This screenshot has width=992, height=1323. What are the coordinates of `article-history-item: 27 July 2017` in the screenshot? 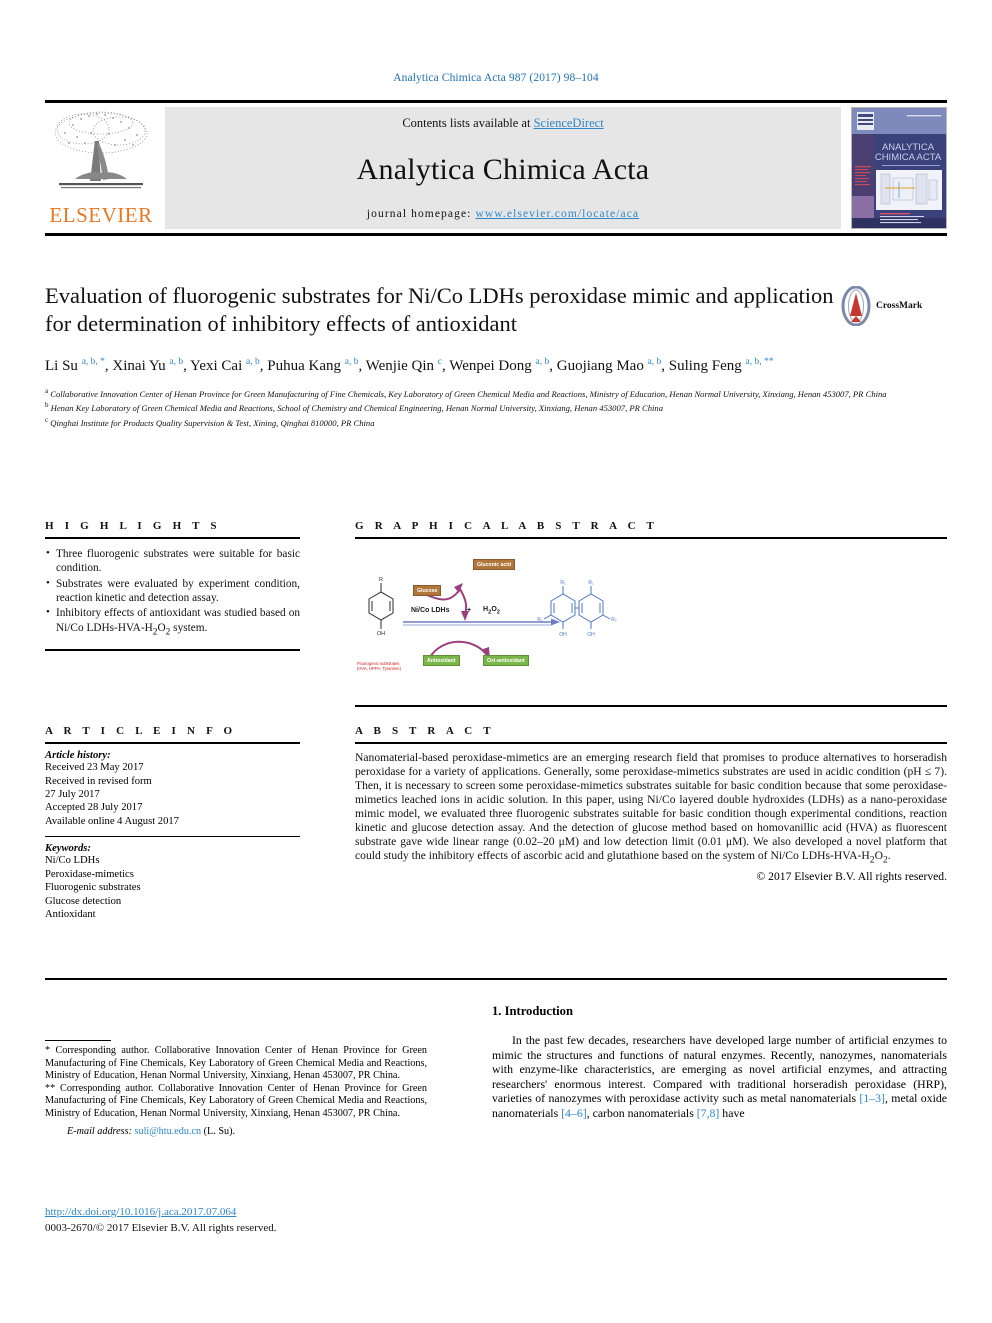 It's located at (72, 794).